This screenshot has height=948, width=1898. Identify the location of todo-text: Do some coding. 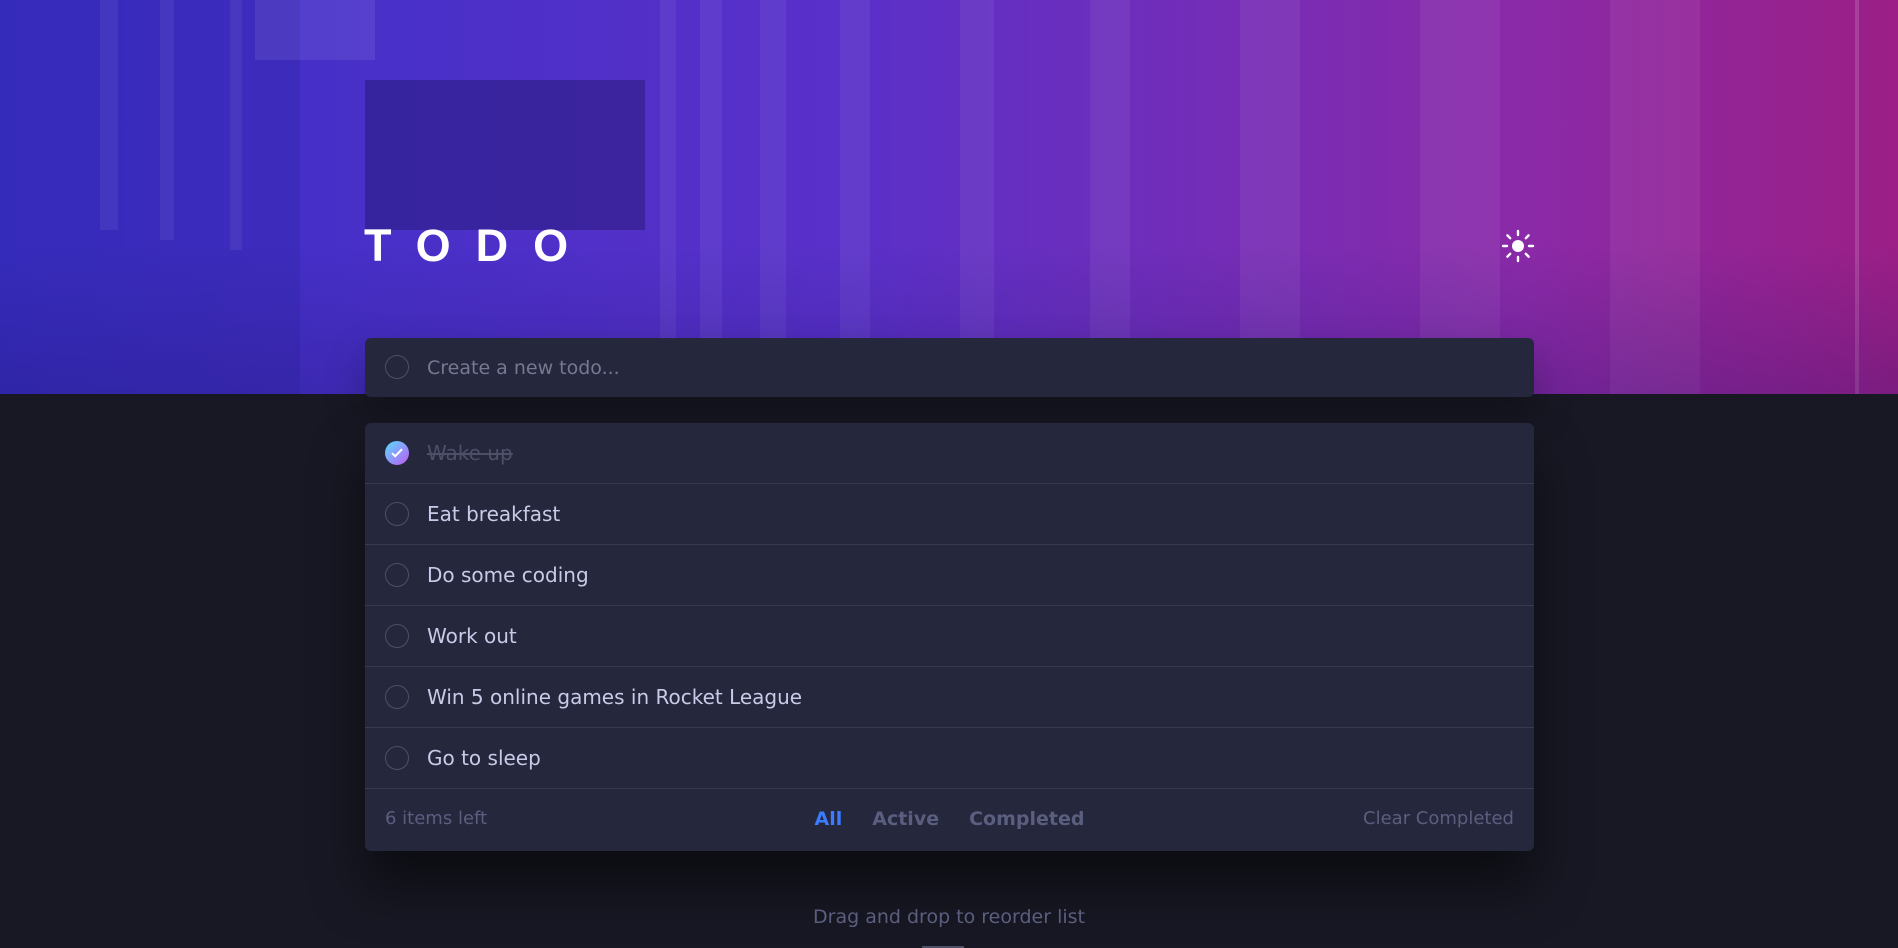
(508, 575).